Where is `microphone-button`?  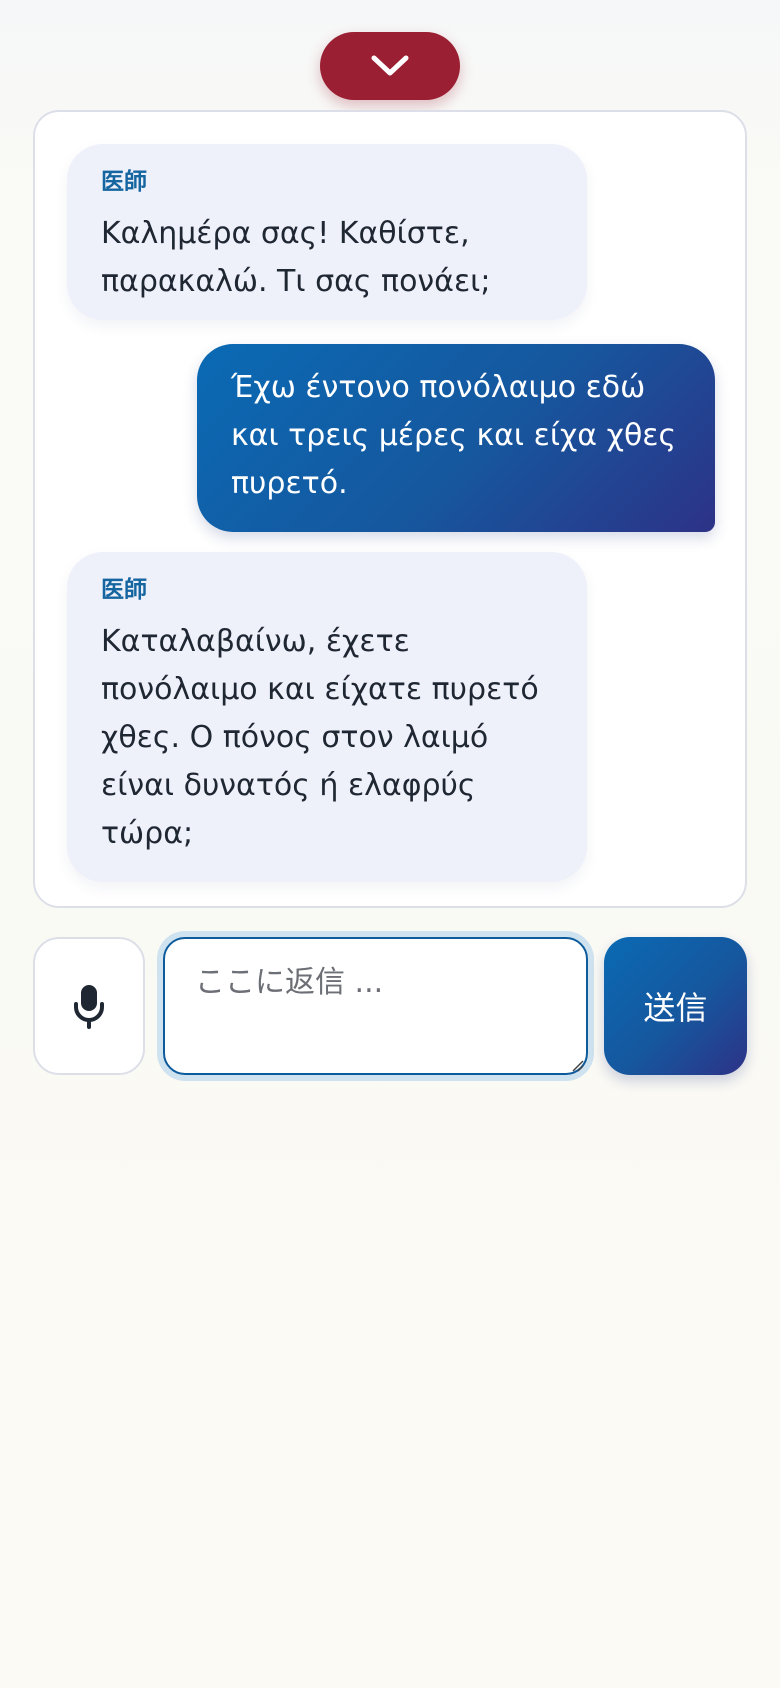
microphone-button is located at coordinates (89, 1006).